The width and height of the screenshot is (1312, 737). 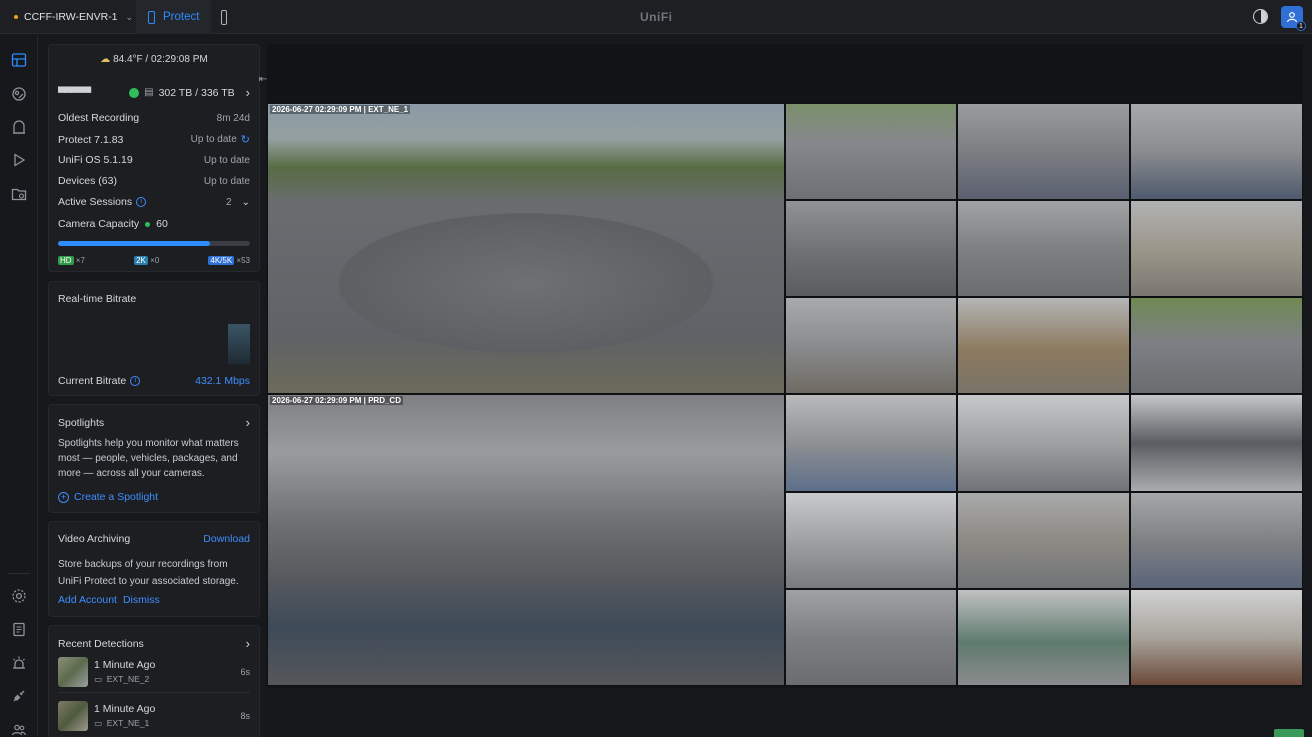 I want to click on capacity-count: 60, so click(x=162, y=224).